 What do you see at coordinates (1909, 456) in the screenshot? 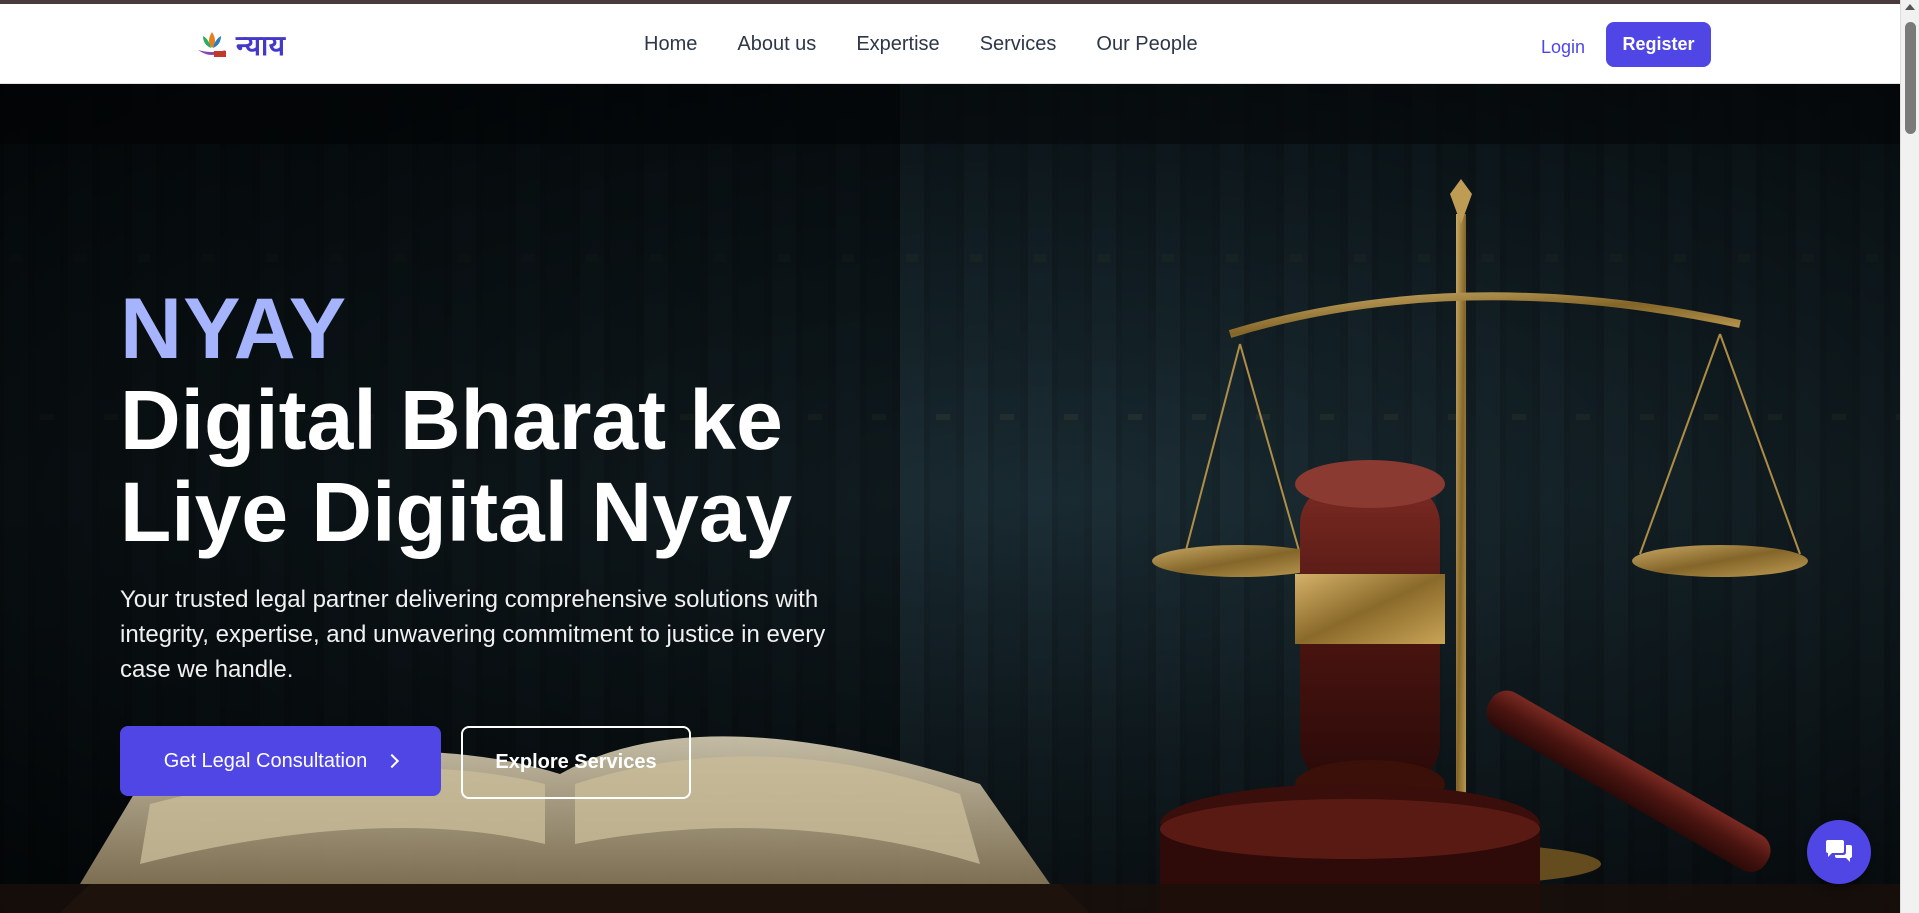
I see `scrollbar` at bounding box center [1909, 456].